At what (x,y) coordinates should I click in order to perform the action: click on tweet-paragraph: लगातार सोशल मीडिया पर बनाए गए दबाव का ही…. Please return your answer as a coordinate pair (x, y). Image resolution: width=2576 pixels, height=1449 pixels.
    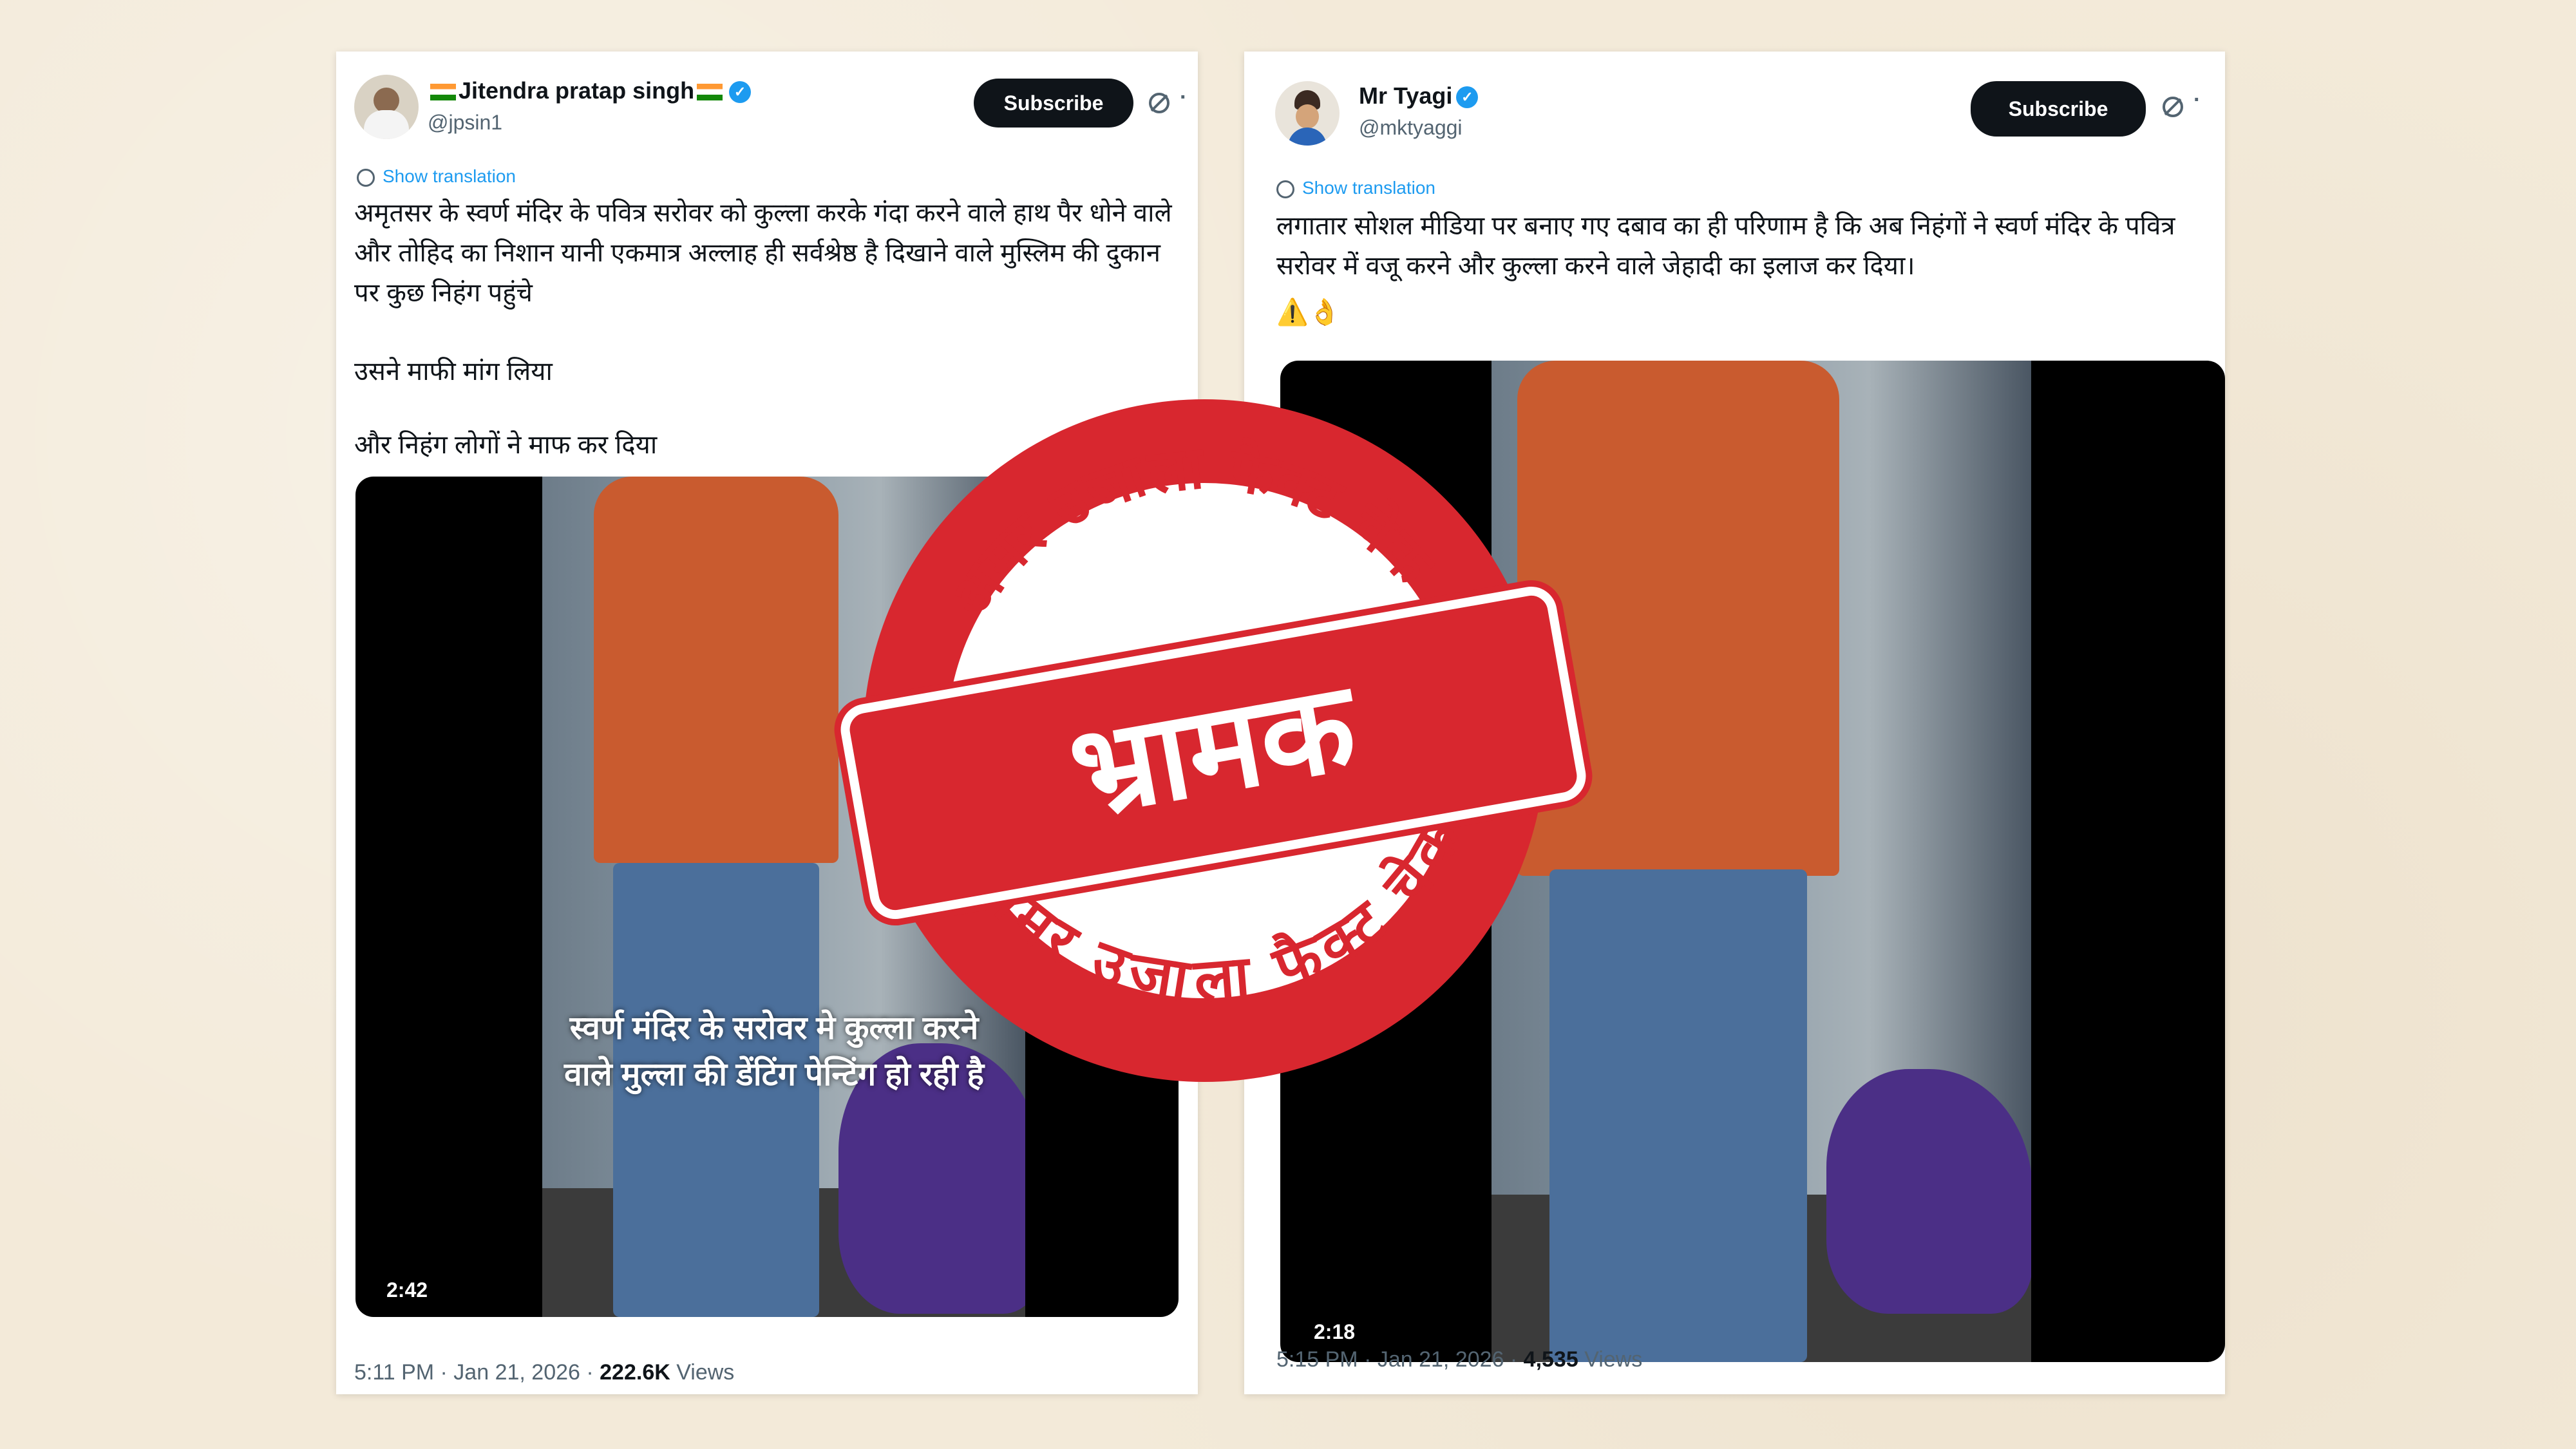
    Looking at the image, I should click on (1725, 246).